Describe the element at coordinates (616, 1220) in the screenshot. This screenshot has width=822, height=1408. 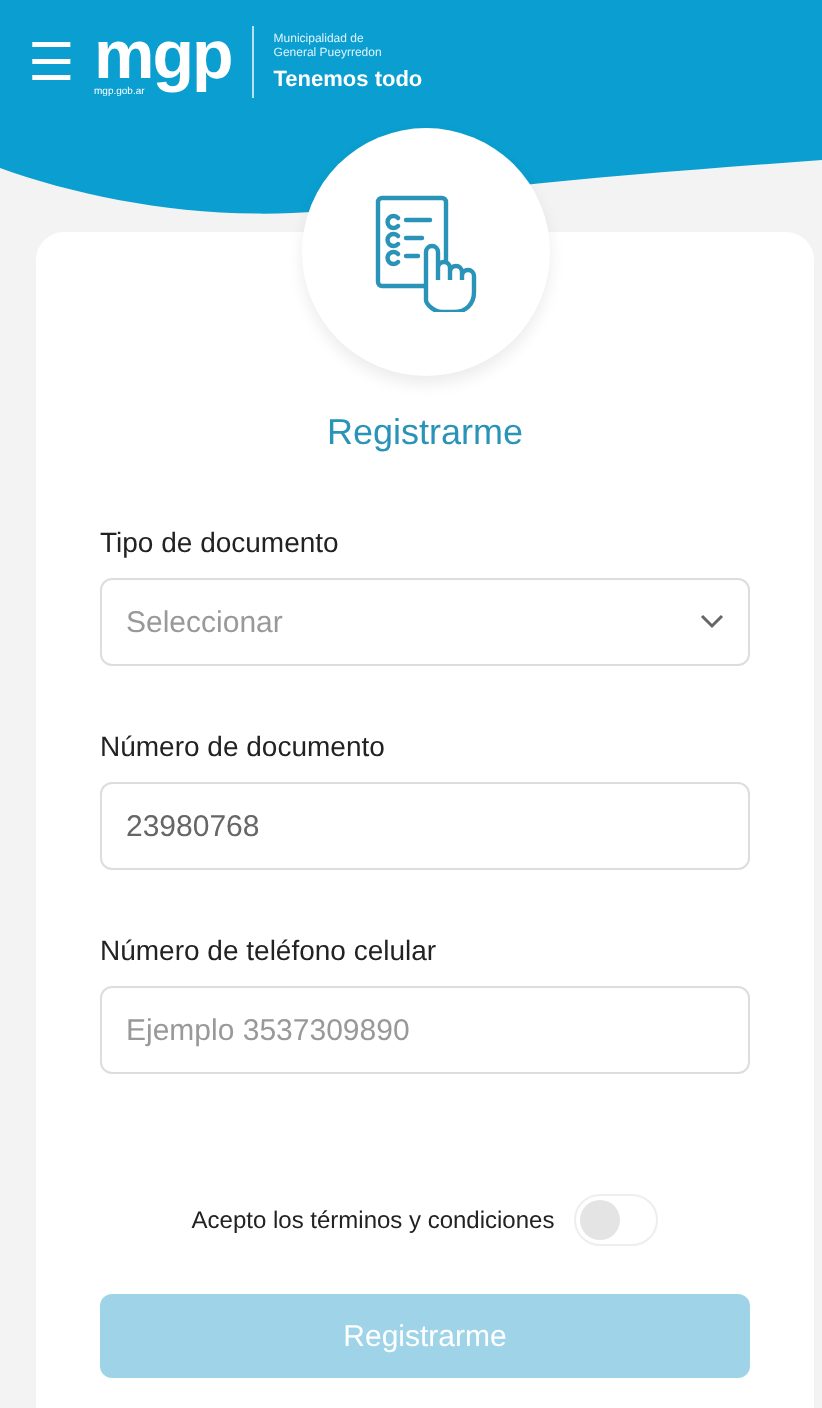
I see `terms-toggle` at that location.